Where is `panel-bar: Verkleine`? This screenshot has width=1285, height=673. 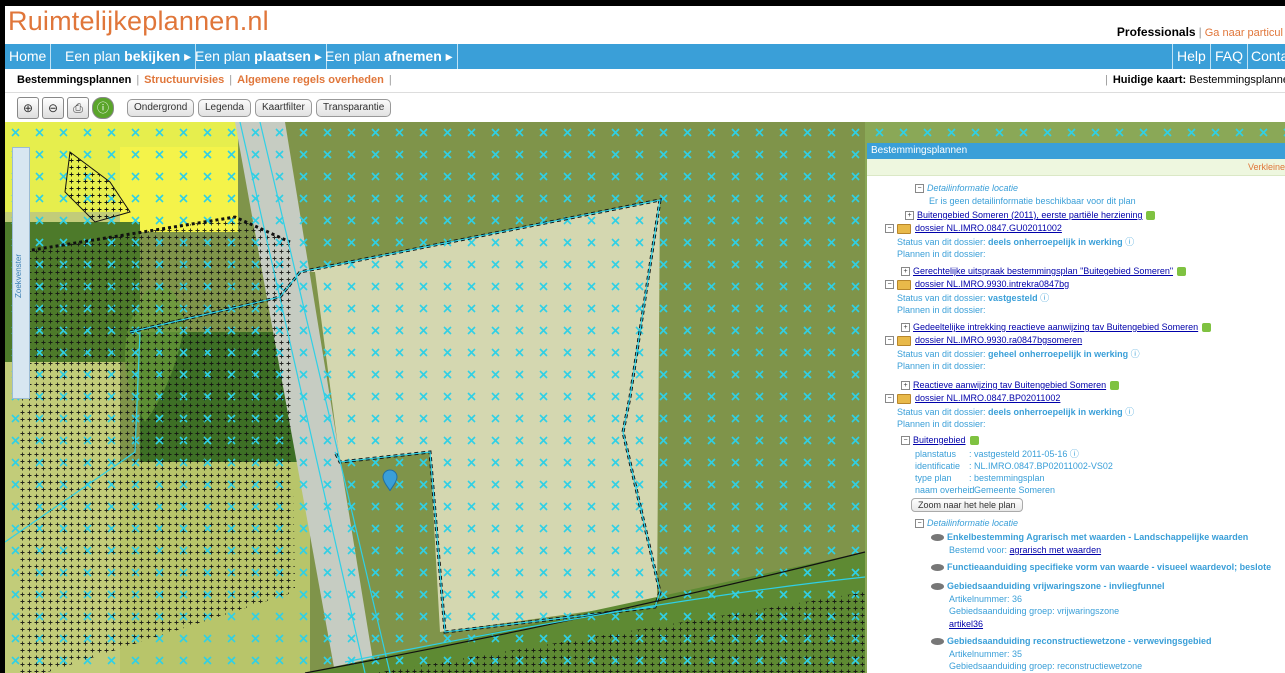 panel-bar: Verkleine is located at coordinates (1076, 167).